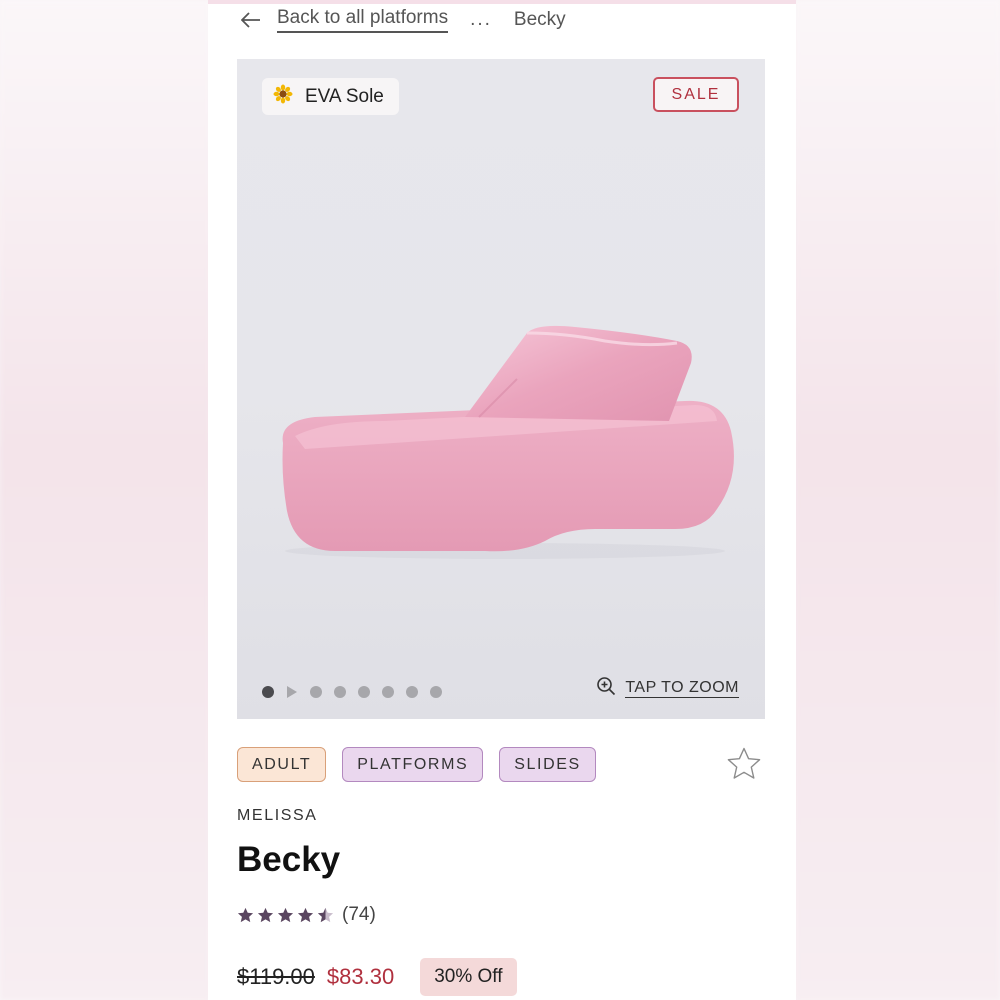 Image resolution: width=1000 pixels, height=1000 pixels. I want to click on sale-price: $83.30, so click(360, 976).